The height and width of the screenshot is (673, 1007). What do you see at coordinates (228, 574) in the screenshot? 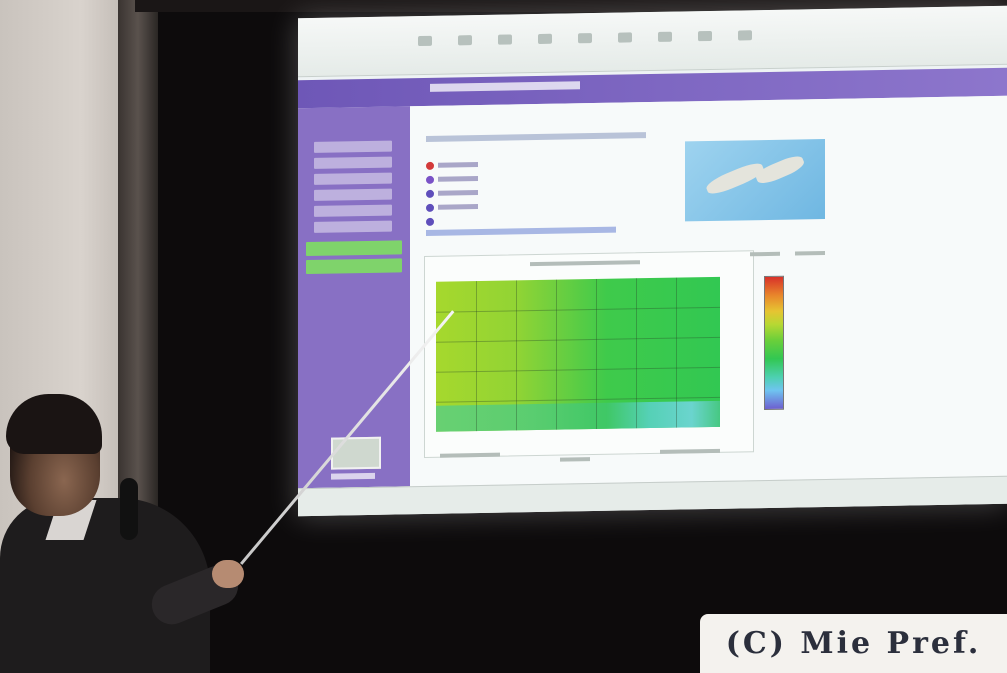
I see `presenter-hand` at bounding box center [228, 574].